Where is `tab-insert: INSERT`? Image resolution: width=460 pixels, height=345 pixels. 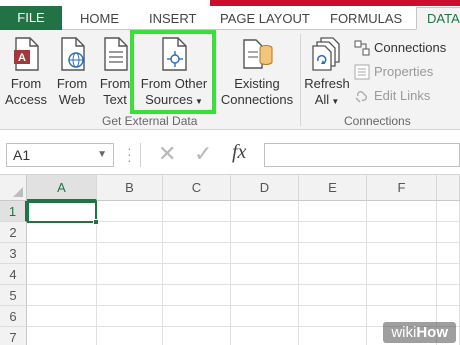
tab-insert: INSERT is located at coordinates (172, 19).